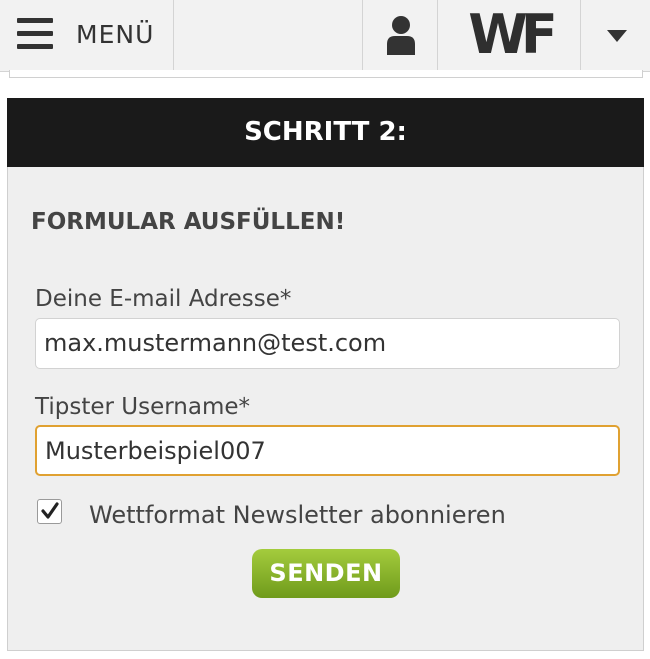  Describe the element at coordinates (188, 222) in the screenshot. I see `form-heading: FORMULAR AUSFÜLLEN!` at that location.